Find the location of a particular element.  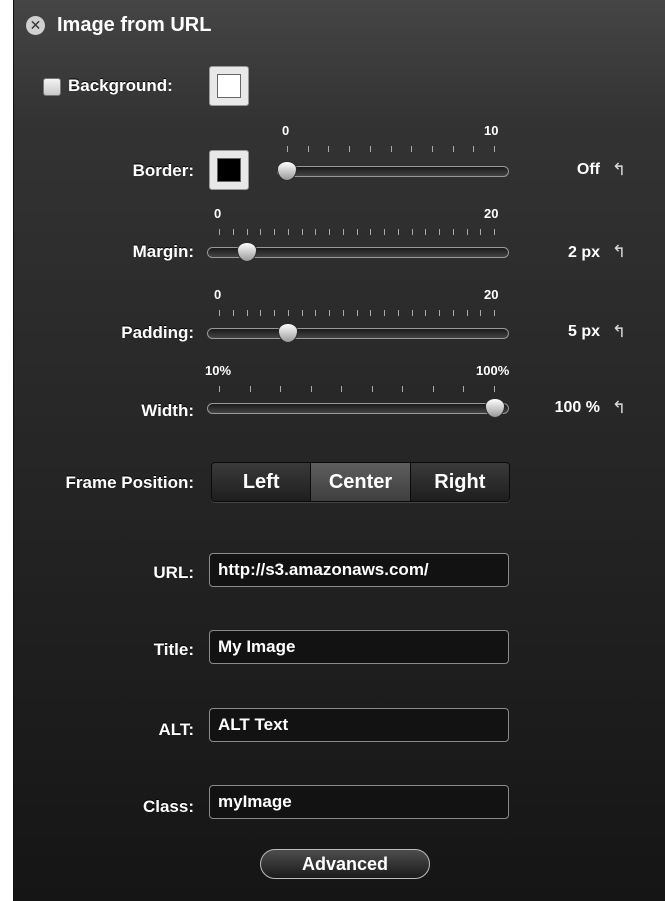

width-value: 100 % is located at coordinates (577, 407).